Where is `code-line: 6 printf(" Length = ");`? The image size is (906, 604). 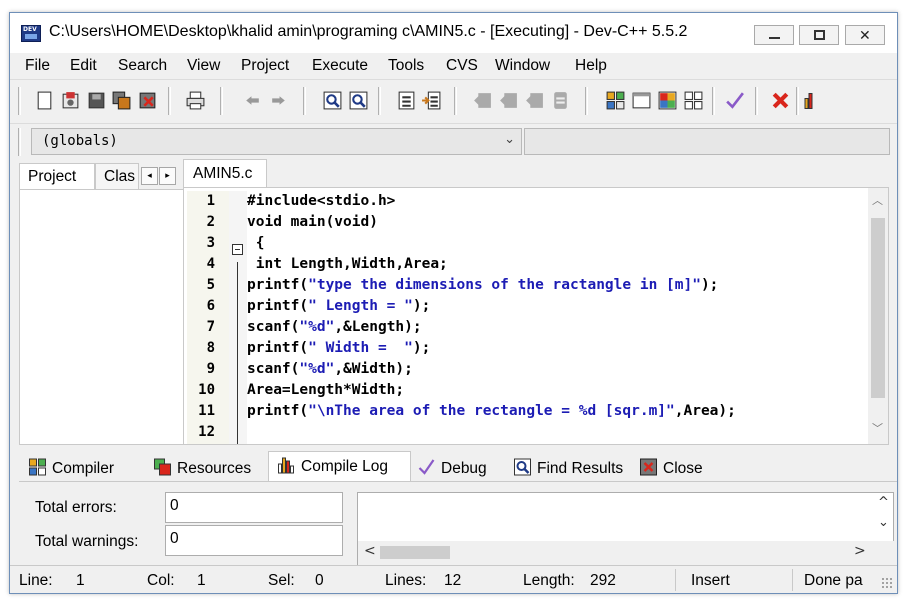 code-line: 6 printf(" Length = "); is located at coordinates (319, 308).